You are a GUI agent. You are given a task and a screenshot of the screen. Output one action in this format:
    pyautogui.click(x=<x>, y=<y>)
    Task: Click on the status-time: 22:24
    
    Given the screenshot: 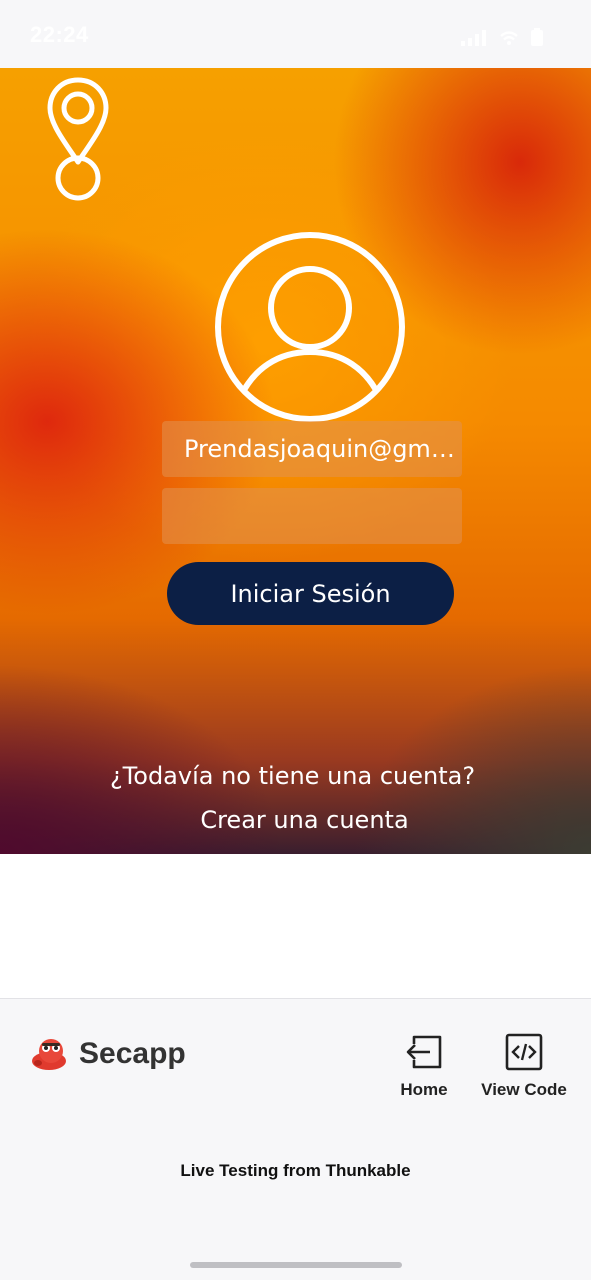 What is the action you would take?
    pyautogui.click(x=59, y=34)
    